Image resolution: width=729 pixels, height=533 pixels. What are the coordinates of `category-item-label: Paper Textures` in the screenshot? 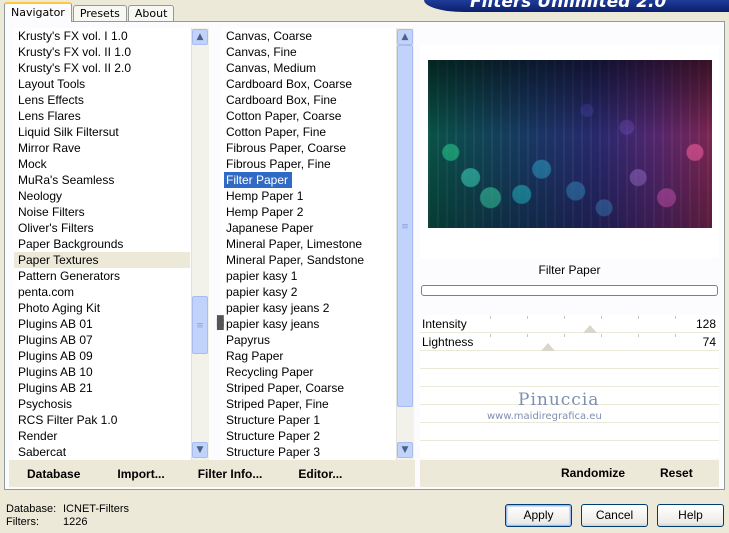 It's located at (58, 260).